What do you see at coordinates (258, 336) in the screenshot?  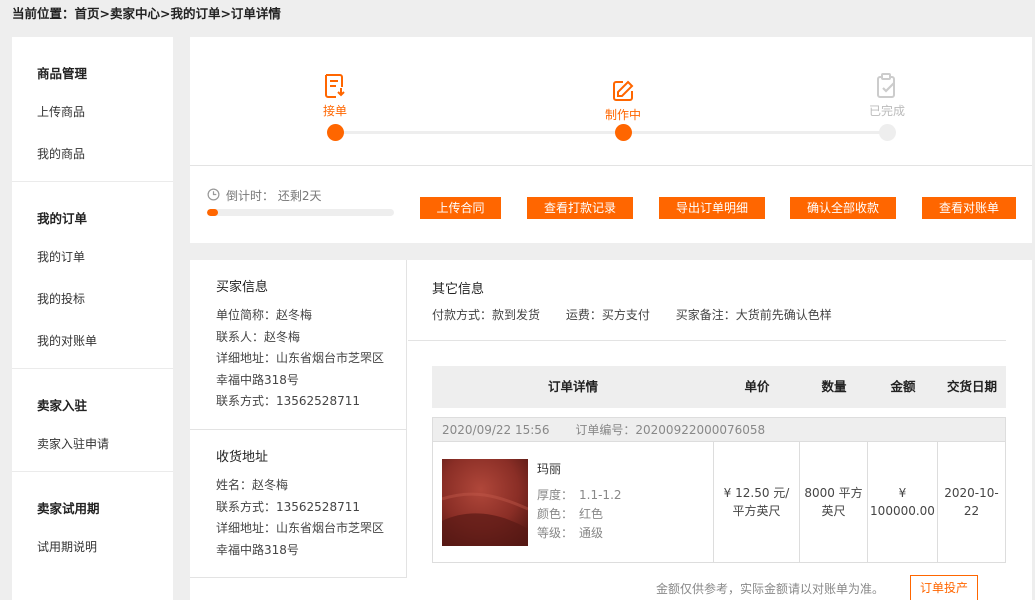 I see `buyer-contact: 联系人：赵冬梅` at bounding box center [258, 336].